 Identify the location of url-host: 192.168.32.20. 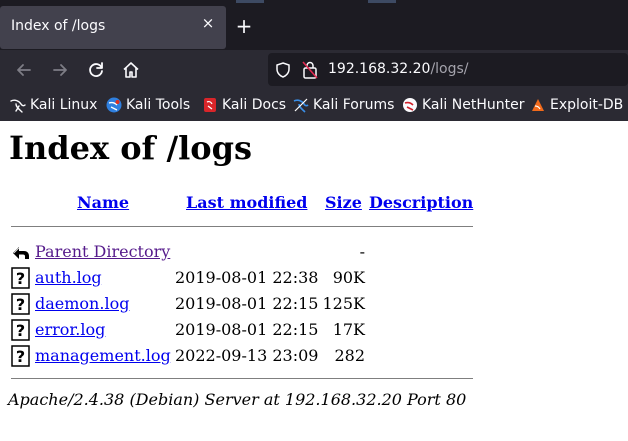
(379, 69).